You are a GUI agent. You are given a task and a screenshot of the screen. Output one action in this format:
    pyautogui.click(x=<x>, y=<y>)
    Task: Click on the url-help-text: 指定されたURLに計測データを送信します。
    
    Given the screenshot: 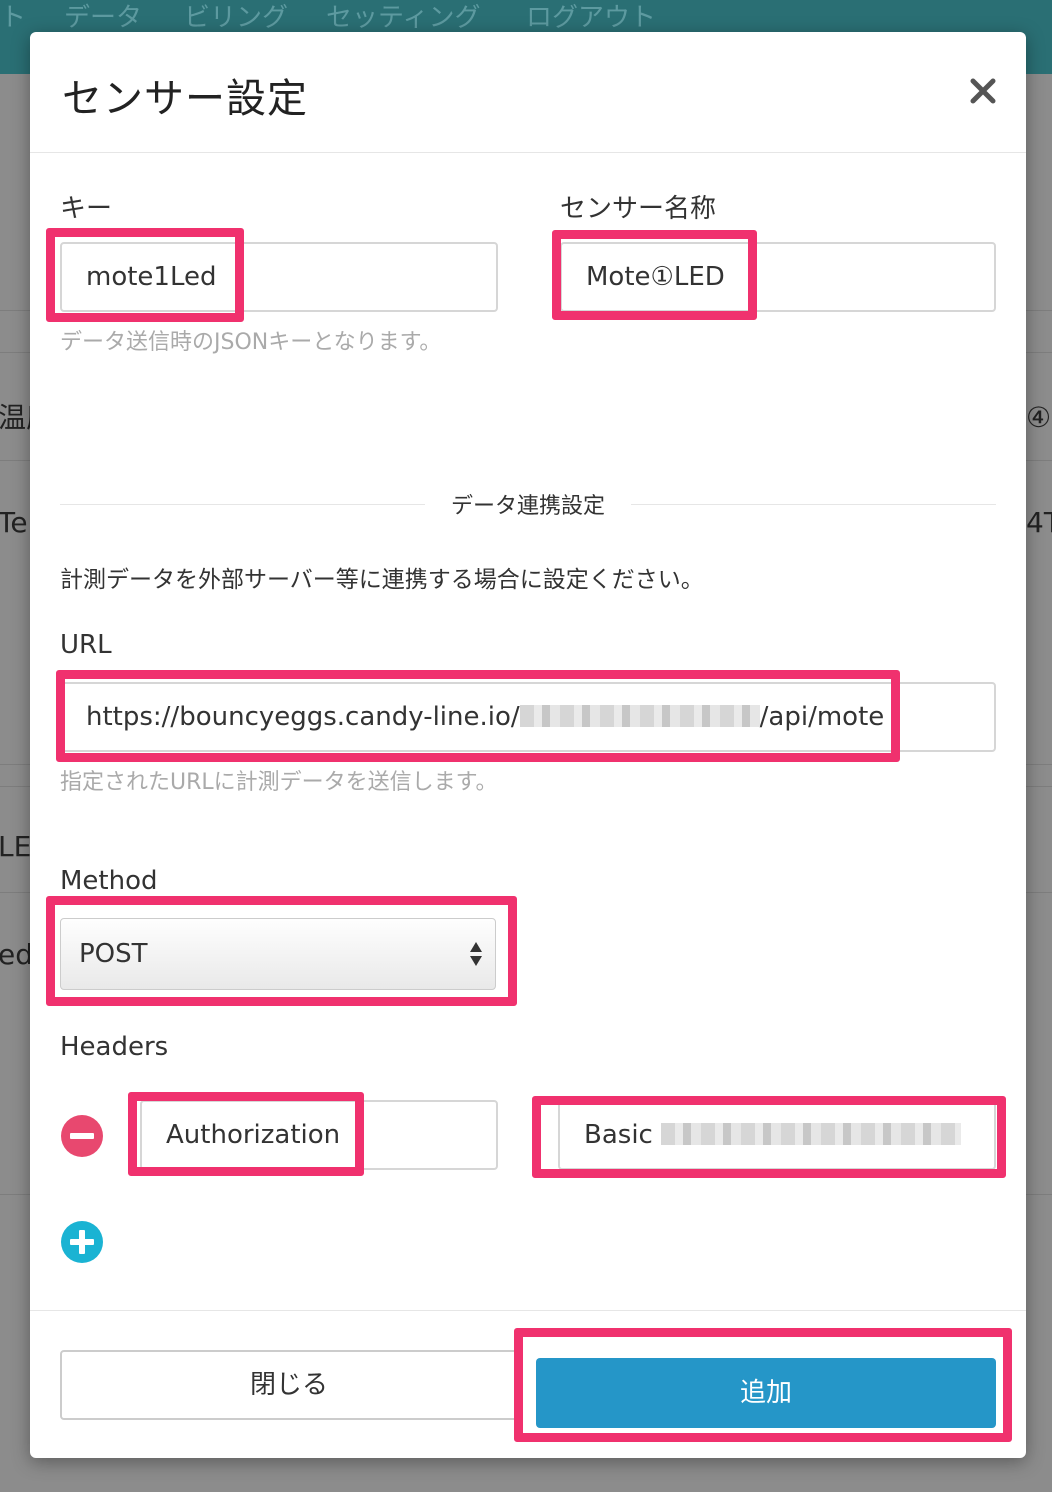 What is the action you would take?
    pyautogui.click(x=279, y=782)
    